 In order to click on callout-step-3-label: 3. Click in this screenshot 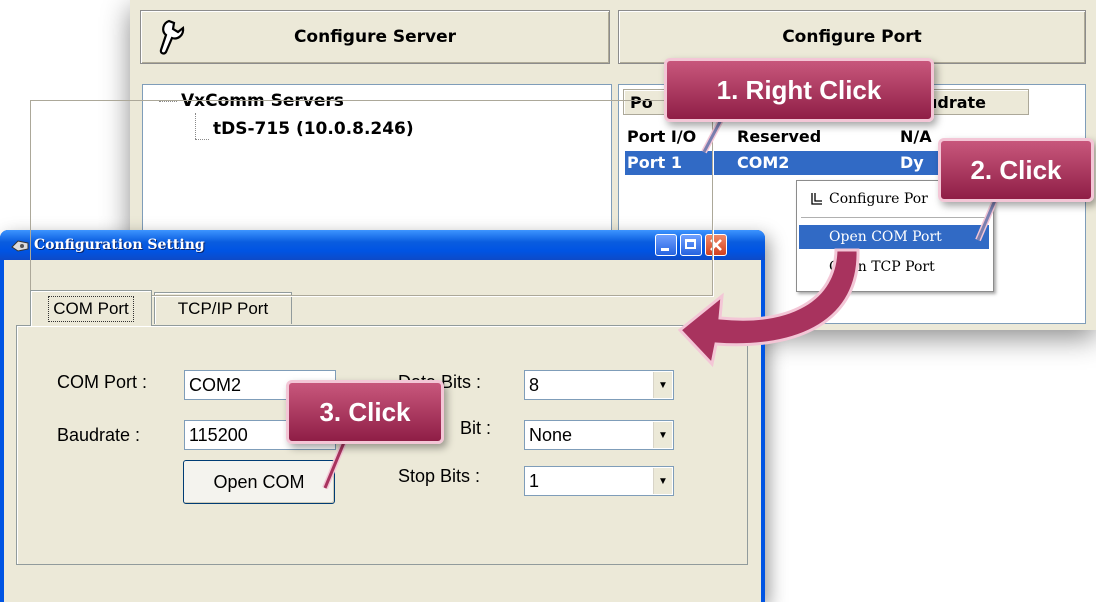, I will do `click(365, 411)`.